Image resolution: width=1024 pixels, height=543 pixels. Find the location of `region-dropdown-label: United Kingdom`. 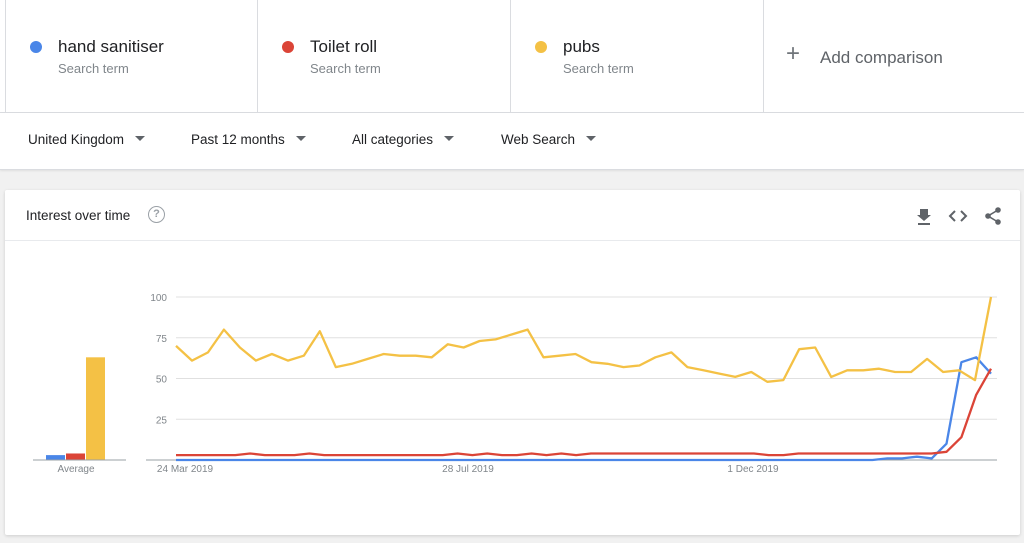

region-dropdown-label: United Kingdom is located at coordinates (76, 139).